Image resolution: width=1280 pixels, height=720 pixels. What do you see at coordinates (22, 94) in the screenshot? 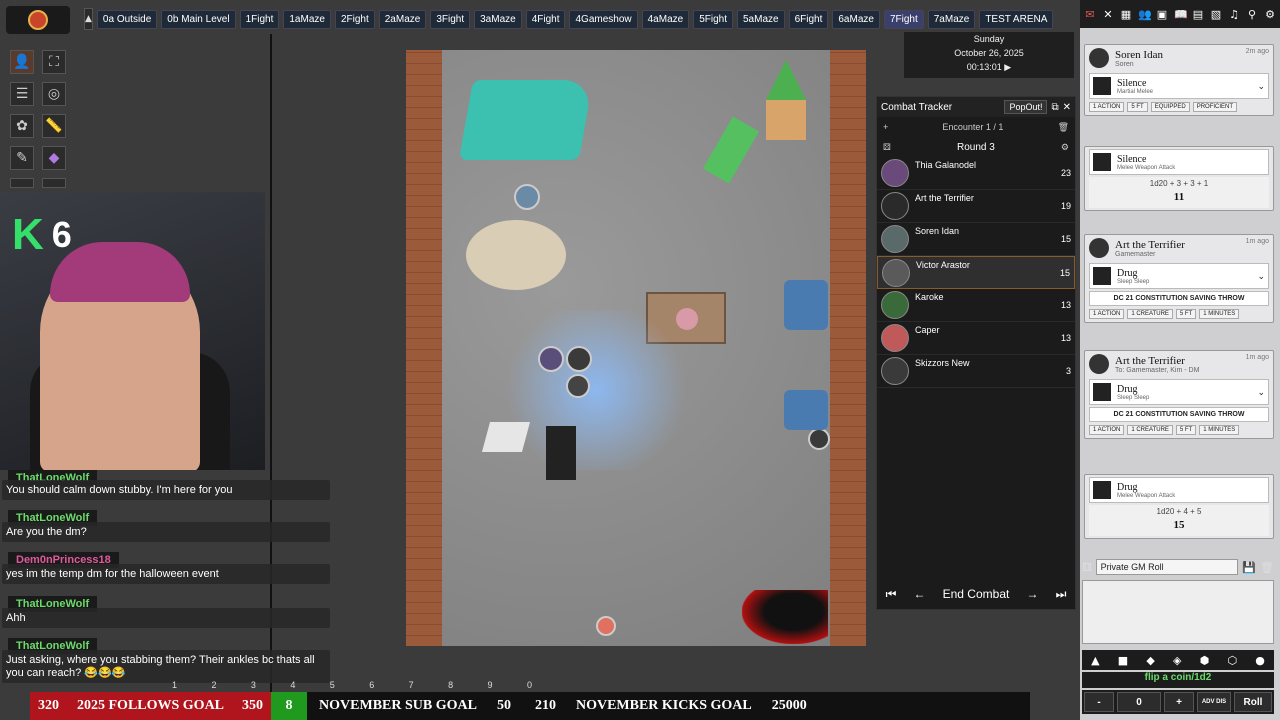
I see `notes-icon: ☰` at bounding box center [22, 94].